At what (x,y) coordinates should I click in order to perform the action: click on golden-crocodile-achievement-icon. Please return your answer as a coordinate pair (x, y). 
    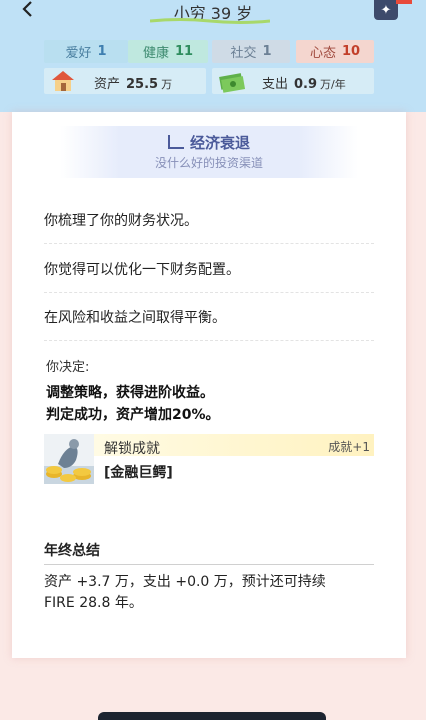
    Looking at the image, I should click on (69, 459).